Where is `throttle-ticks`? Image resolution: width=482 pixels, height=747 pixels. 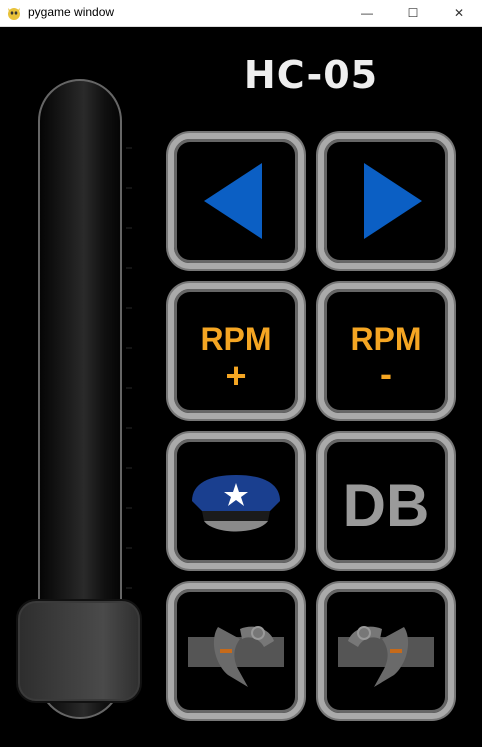
throttle-ticks is located at coordinates (129, 407).